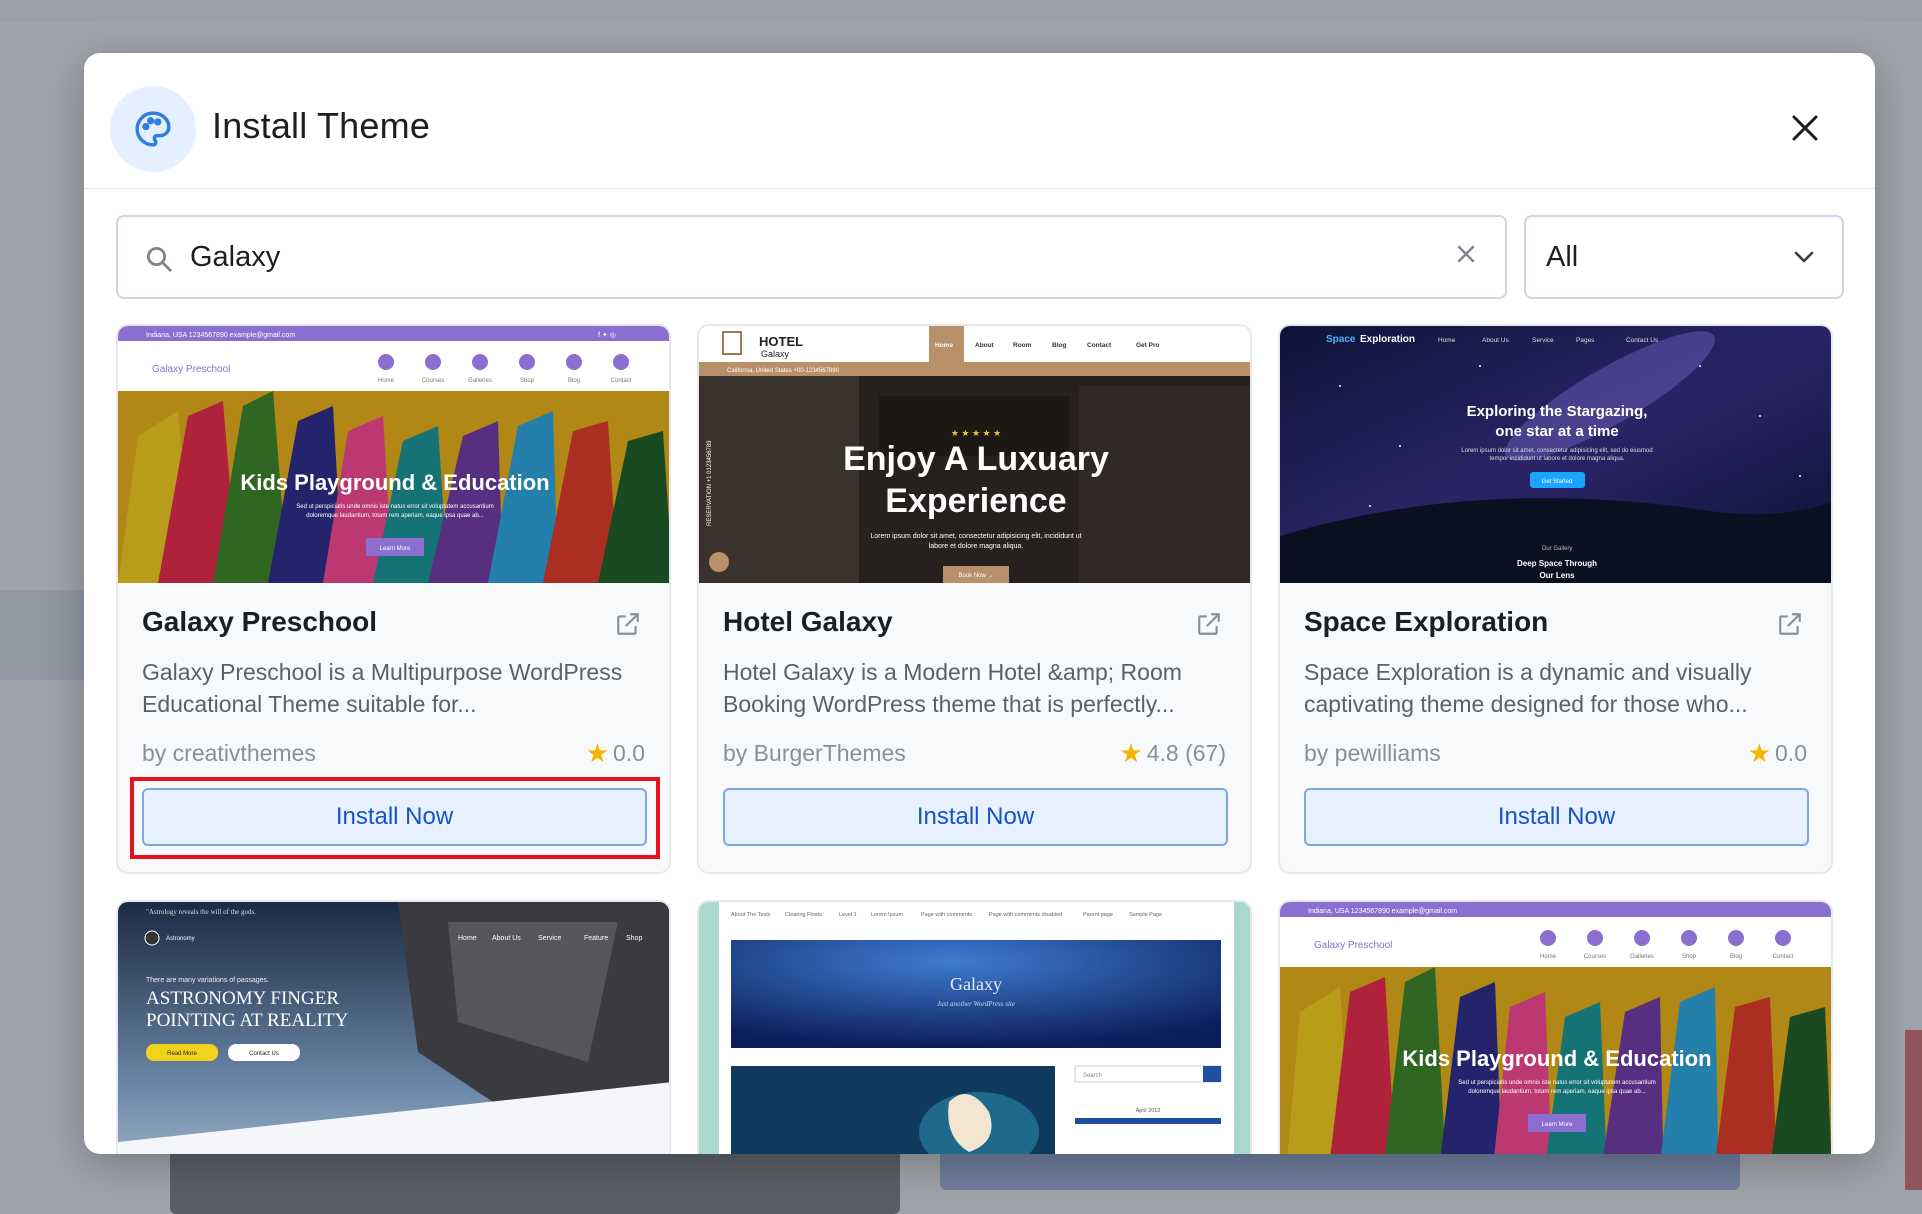  I want to click on preview-nav-4: Blog, so click(574, 381).